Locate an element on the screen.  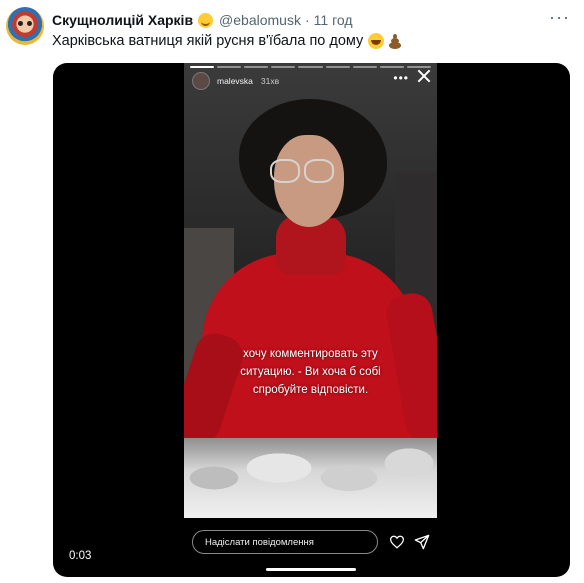
video-timer: 0:03 is located at coordinates (80, 556).